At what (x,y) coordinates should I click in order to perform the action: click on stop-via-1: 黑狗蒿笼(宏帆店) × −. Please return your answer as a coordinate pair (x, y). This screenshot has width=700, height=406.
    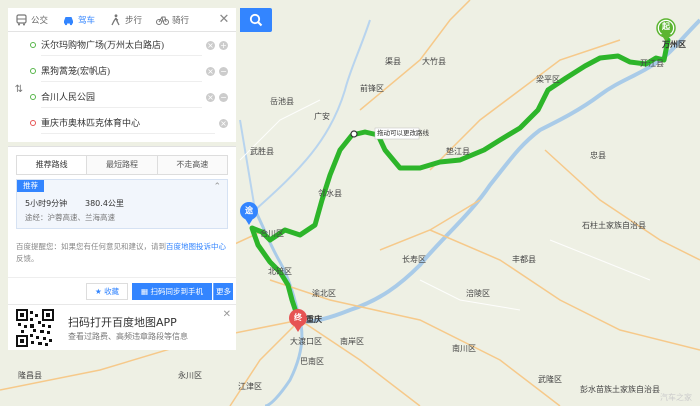
    Looking at the image, I should click on (129, 71).